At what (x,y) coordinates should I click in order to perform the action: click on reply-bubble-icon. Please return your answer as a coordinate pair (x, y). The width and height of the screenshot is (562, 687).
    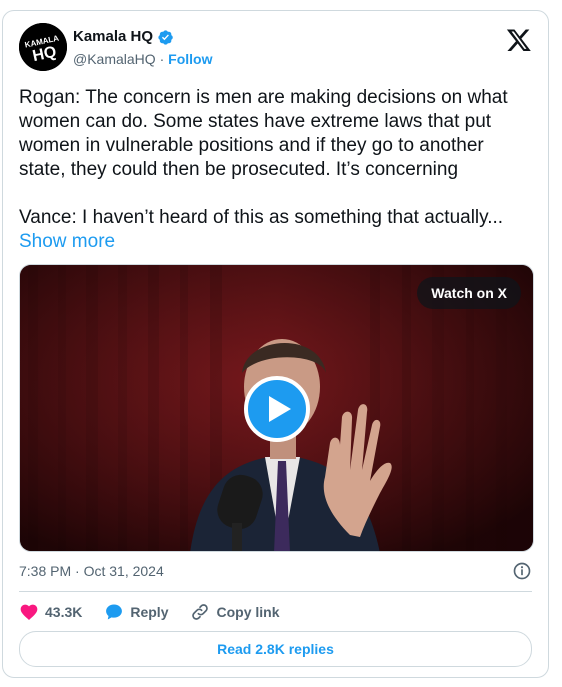
    Looking at the image, I should click on (114, 612).